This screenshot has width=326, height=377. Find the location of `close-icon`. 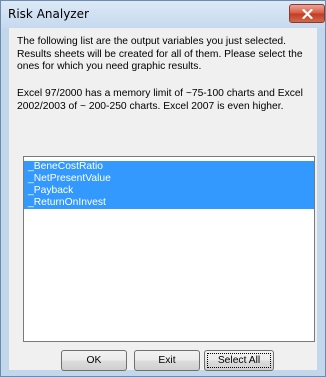

close-icon is located at coordinates (307, 14).